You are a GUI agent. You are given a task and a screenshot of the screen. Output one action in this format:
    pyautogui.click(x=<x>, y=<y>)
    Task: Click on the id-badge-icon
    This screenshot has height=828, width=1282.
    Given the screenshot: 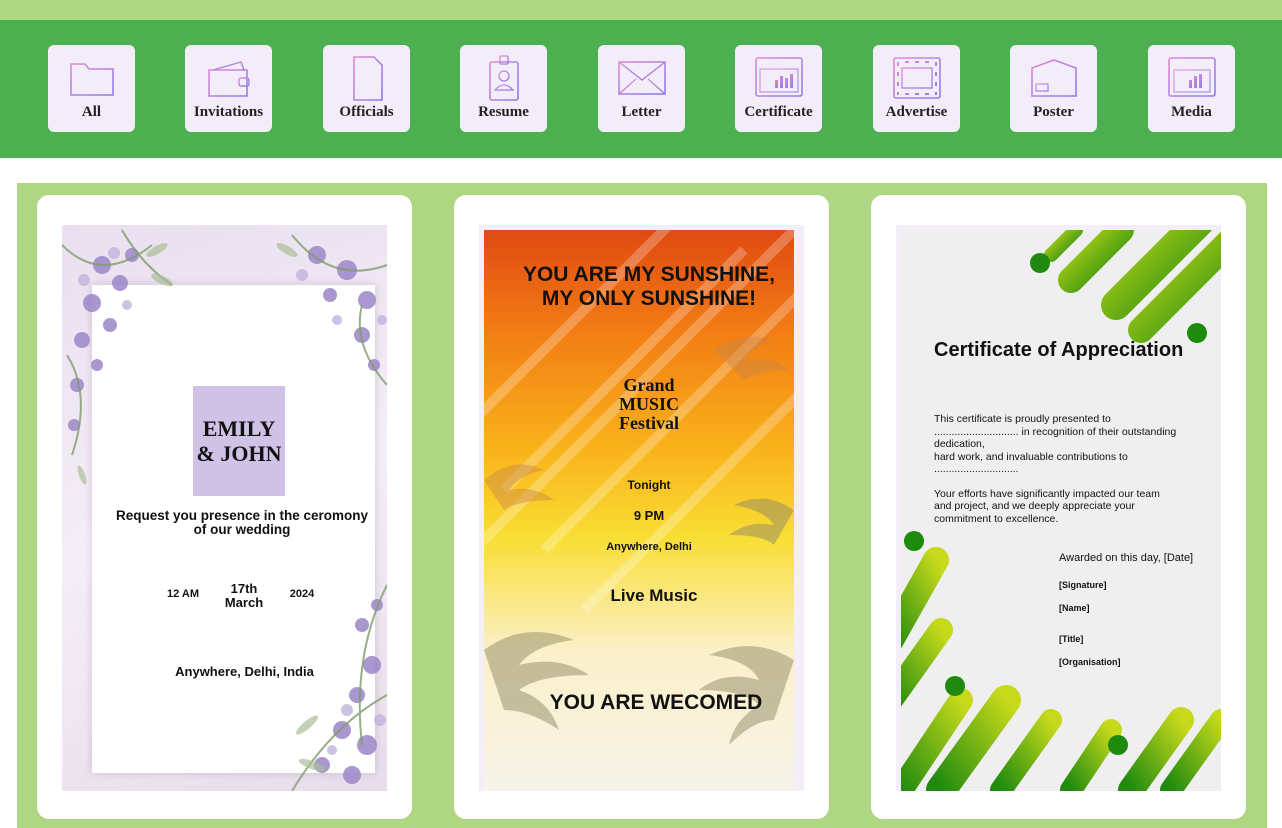 What is the action you would take?
    pyautogui.click(x=503, y=78)
    